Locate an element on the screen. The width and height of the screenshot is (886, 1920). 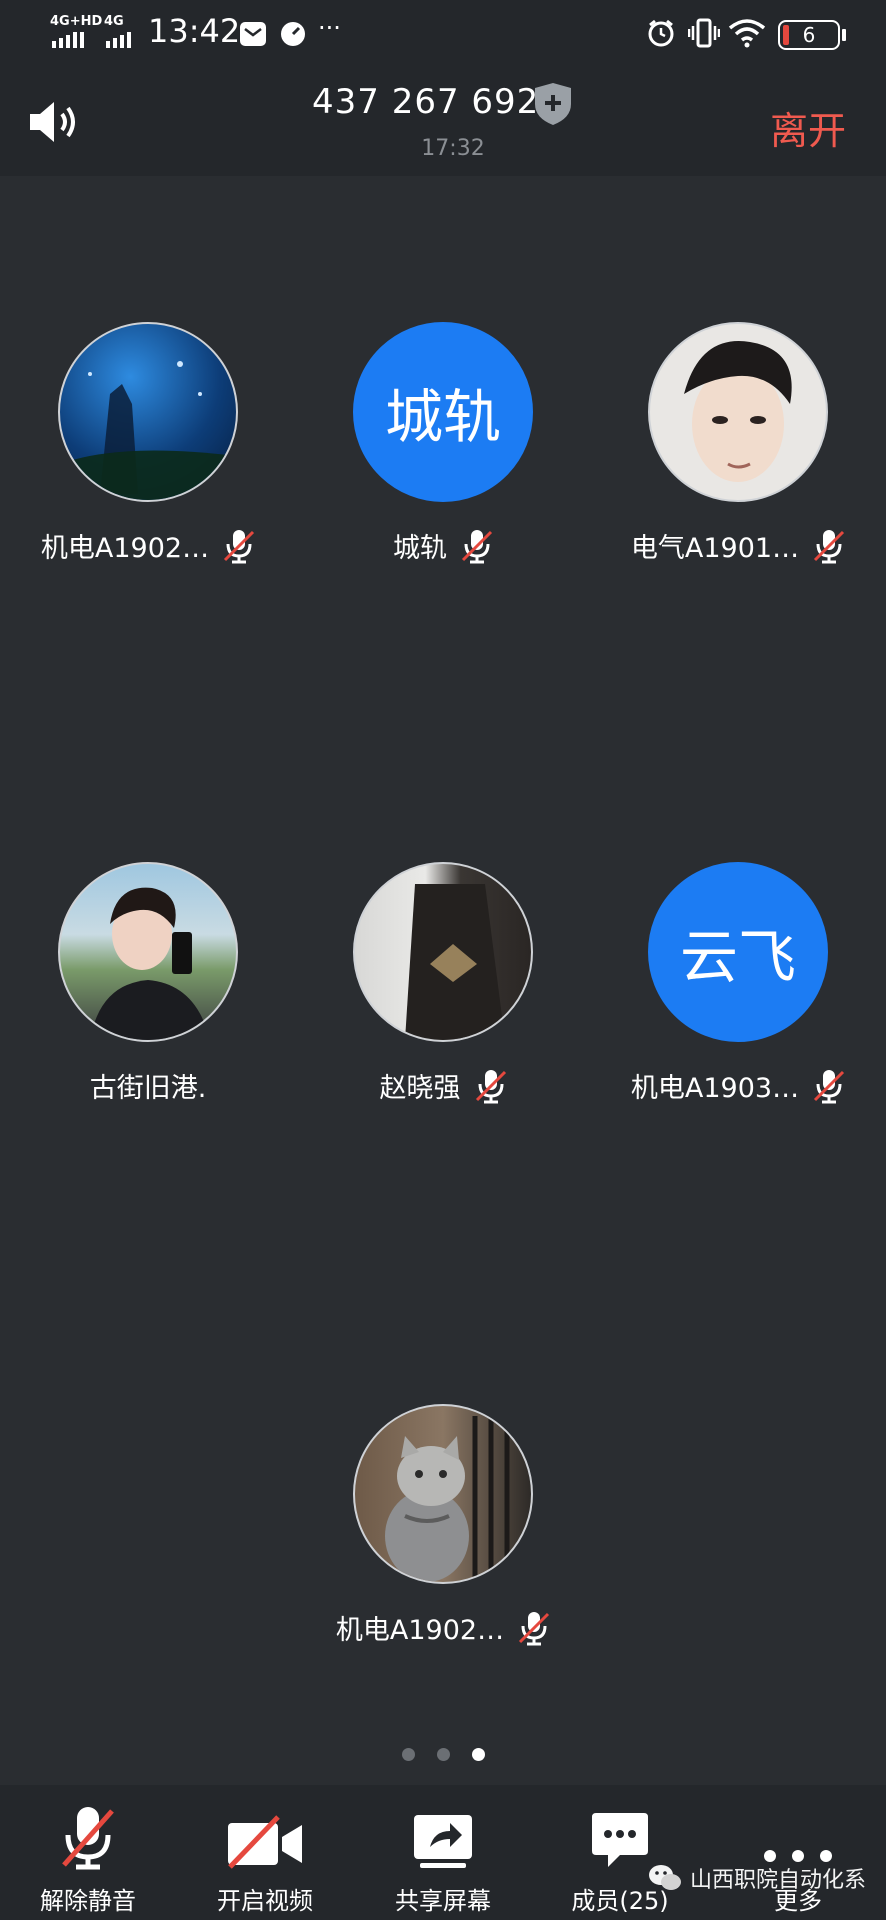
avatar: 城轨 is located at coordinates (443, 412).